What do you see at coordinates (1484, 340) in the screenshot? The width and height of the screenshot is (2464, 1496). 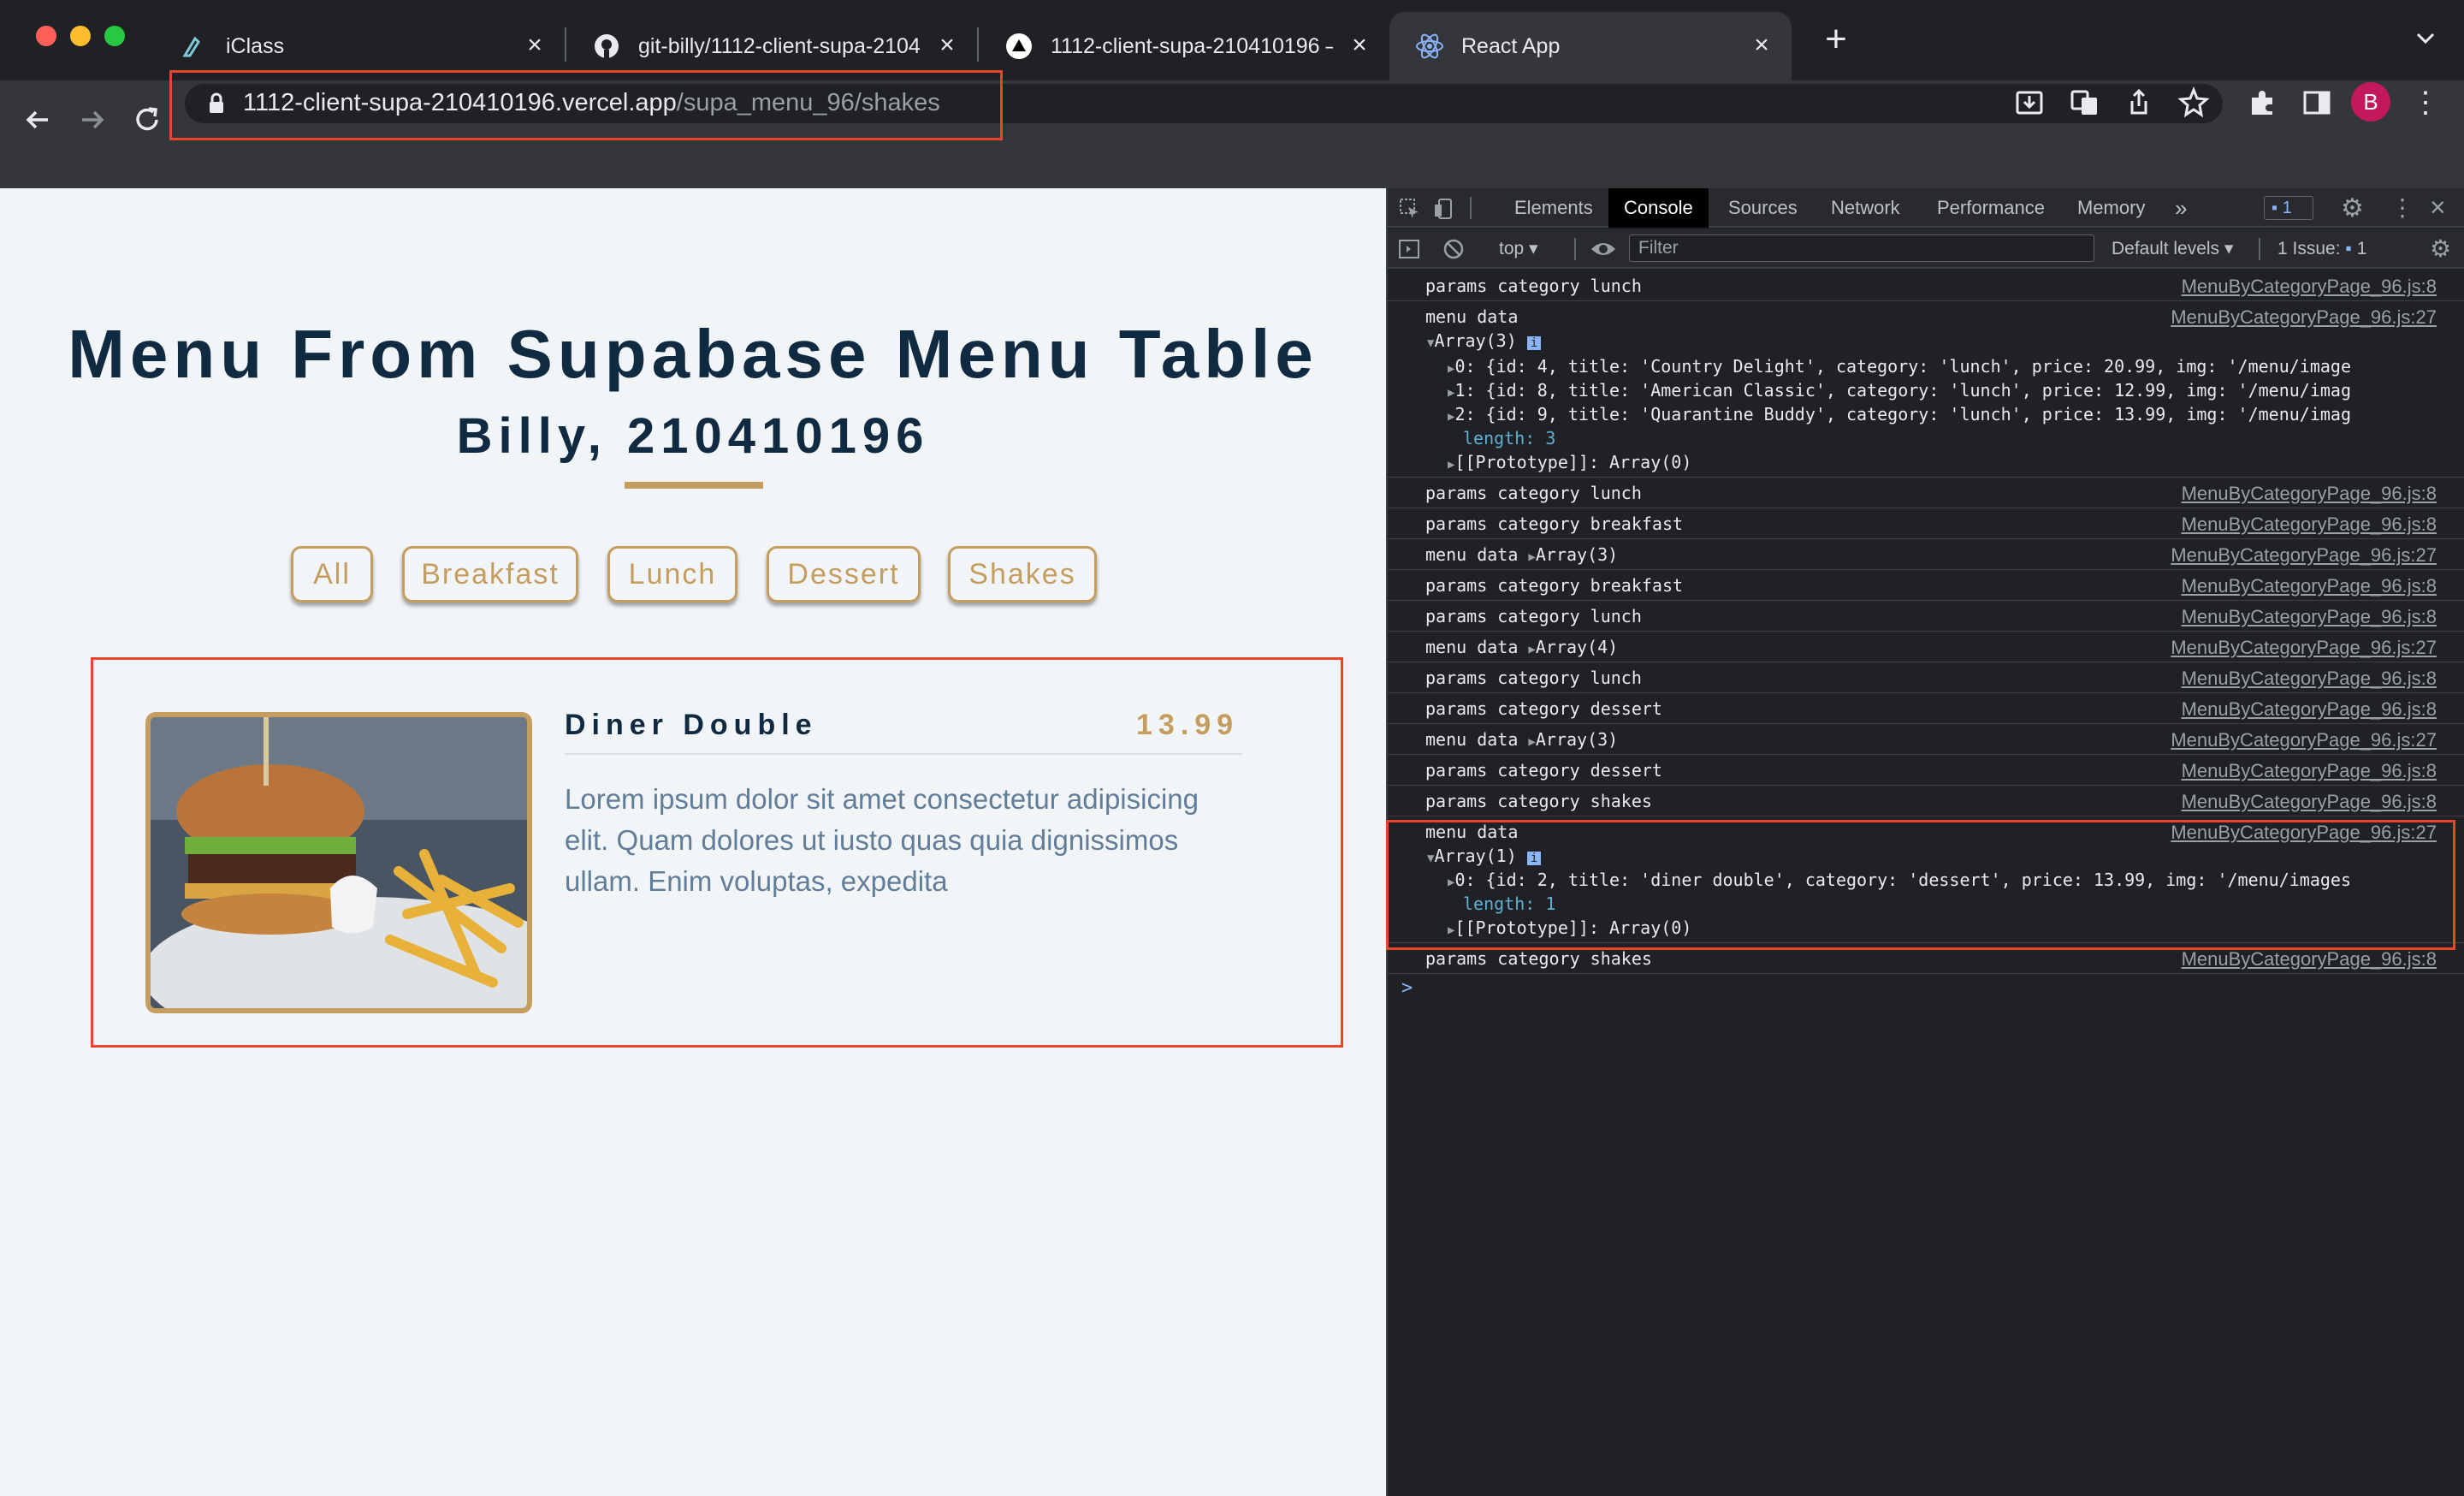 I see `array-expand-toggle: ▼Array(3) i` at bounding box center [1484, 340].